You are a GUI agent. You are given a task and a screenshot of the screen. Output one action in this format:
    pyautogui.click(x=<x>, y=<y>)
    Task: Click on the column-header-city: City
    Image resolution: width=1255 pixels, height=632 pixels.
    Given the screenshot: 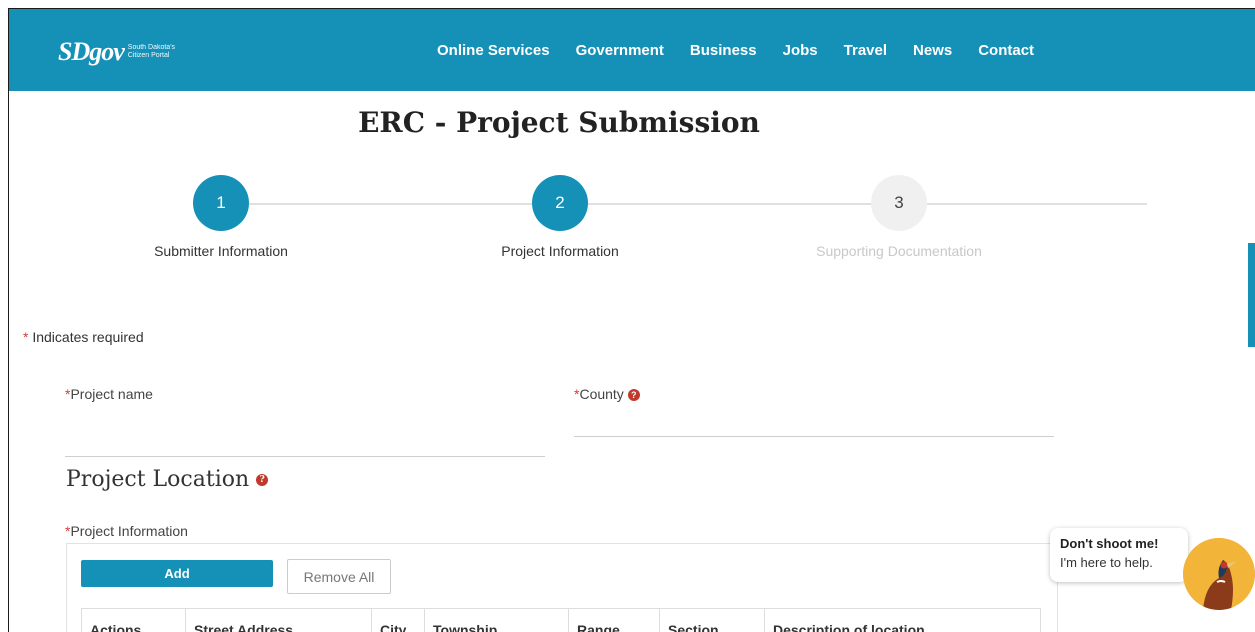 What is the action you would take?
    pyautogui.click(x=398, y=620)
    